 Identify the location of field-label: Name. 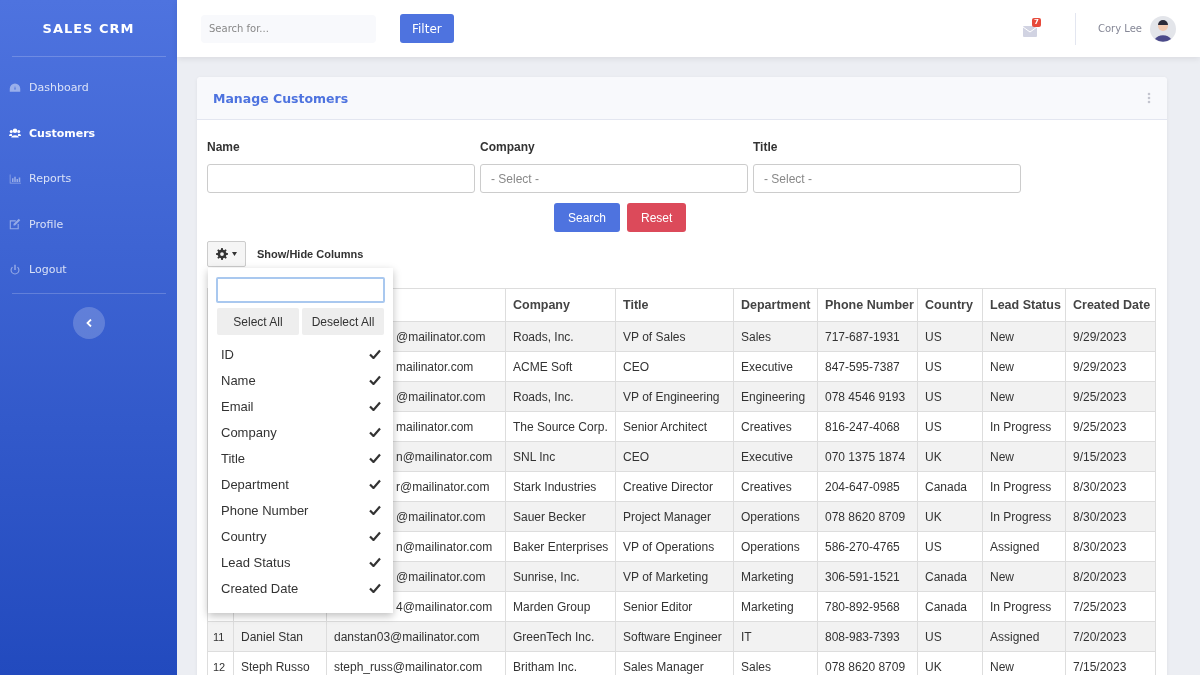
(224, 148).